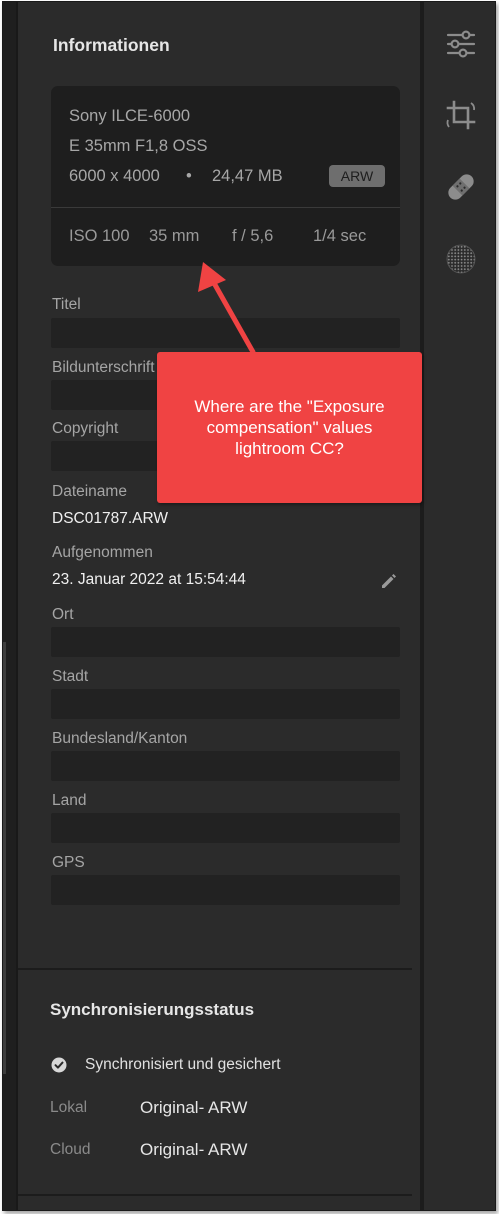  I want to click on camera-model: Sony ILCE-6000, so click(130, 116).